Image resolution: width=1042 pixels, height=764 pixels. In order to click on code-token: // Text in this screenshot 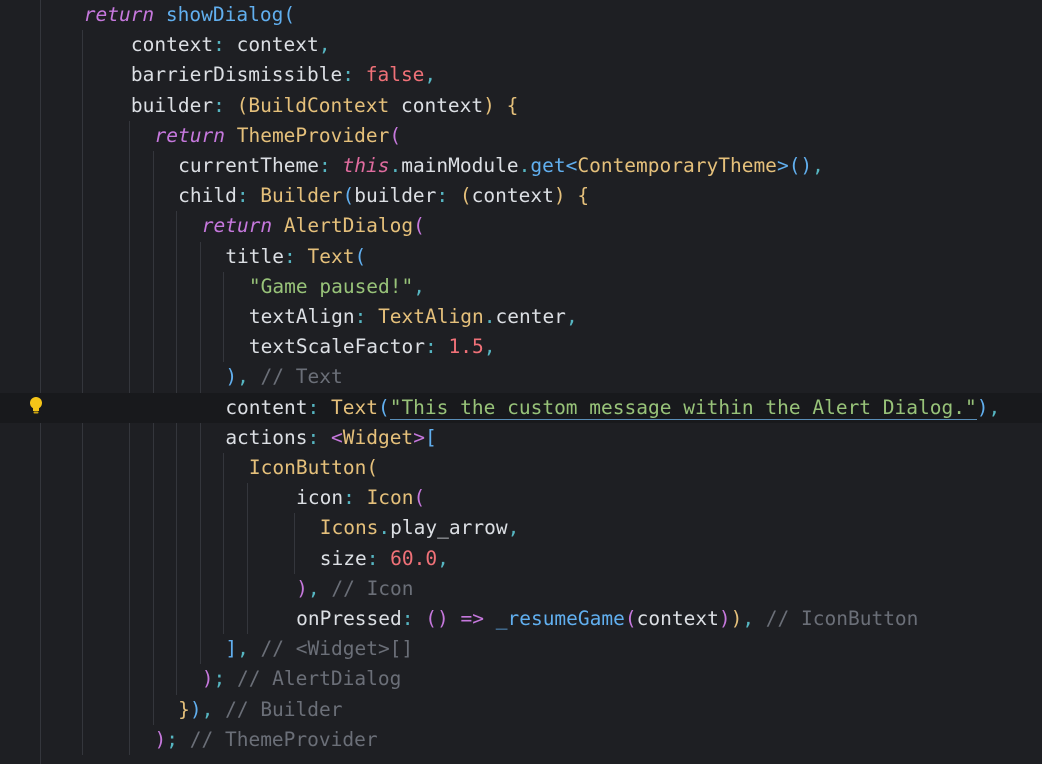, I will do `click(301, 377)`.